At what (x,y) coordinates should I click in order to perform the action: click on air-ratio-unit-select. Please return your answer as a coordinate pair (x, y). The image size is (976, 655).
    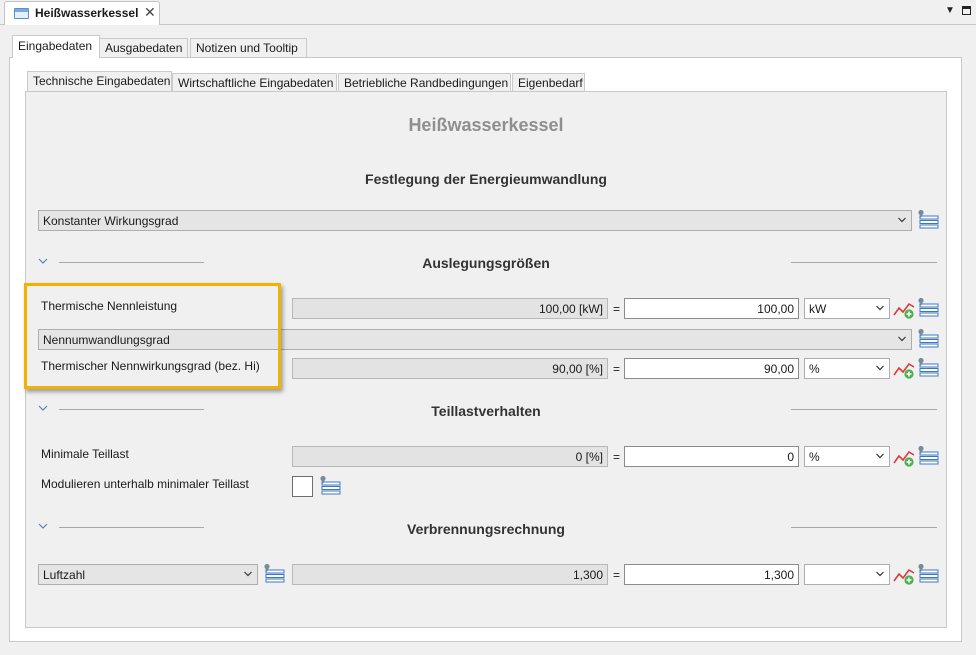
    Looking at the image, I should click on (847, 574).